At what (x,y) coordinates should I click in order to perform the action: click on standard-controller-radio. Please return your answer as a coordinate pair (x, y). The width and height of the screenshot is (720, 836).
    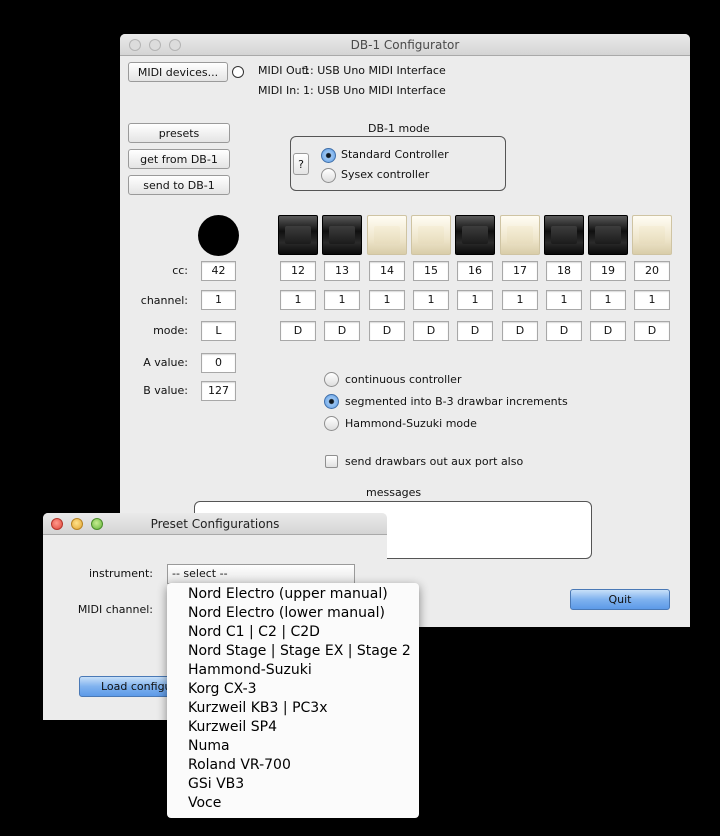
    Looking at the image, I should click on (328, 155).